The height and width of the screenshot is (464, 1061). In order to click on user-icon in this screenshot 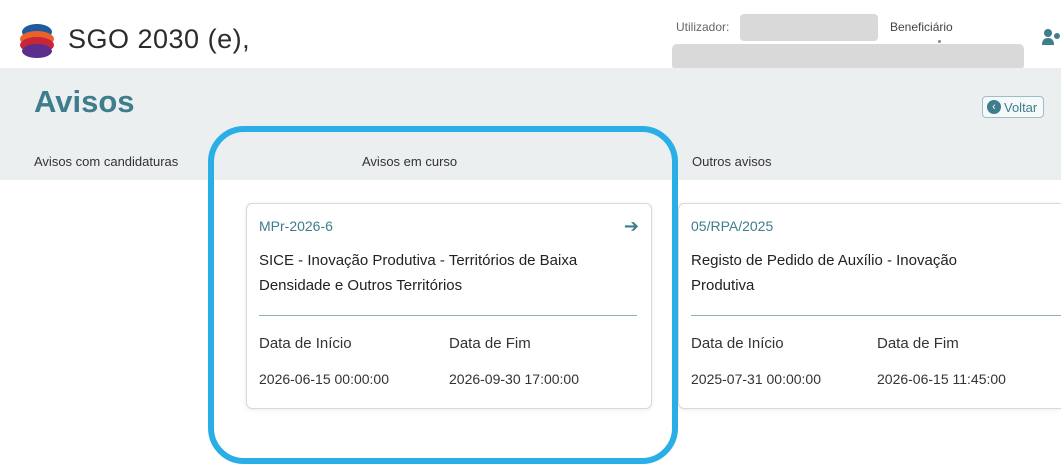, I will do `click(1051, 37)`.